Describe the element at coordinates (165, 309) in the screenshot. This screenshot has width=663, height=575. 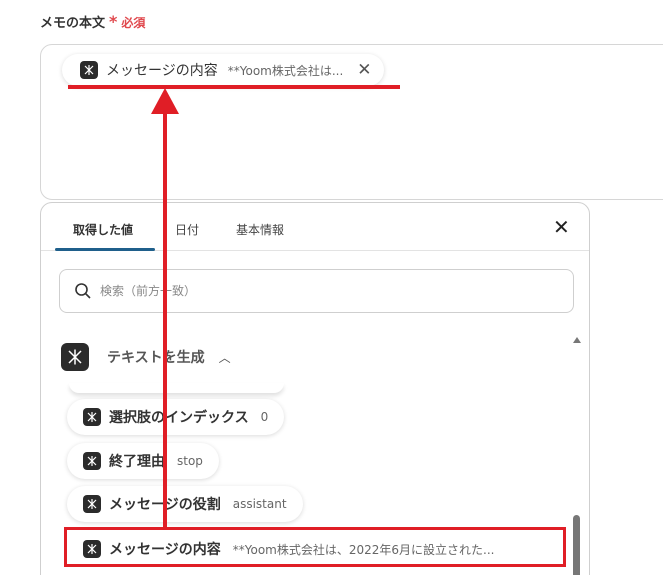
I see `annotation-arrow` at that location.